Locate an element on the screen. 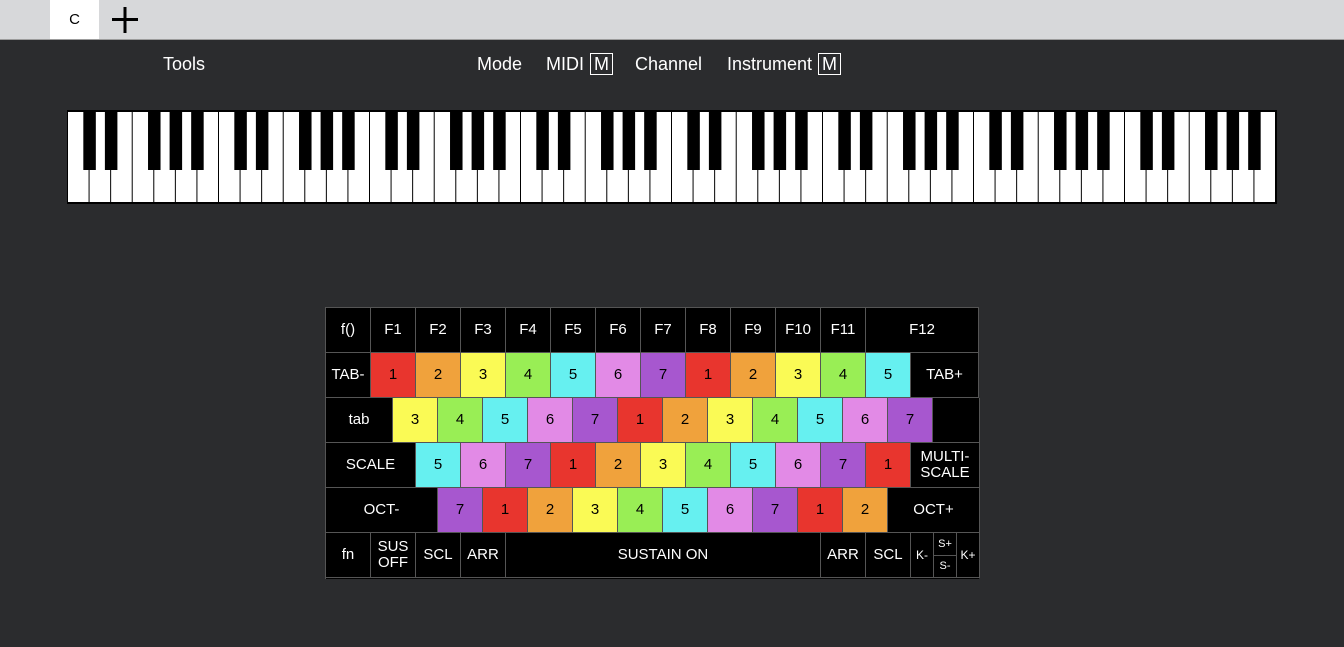  function-key: MULTI- SCALE is located at coordinates (945, 465).